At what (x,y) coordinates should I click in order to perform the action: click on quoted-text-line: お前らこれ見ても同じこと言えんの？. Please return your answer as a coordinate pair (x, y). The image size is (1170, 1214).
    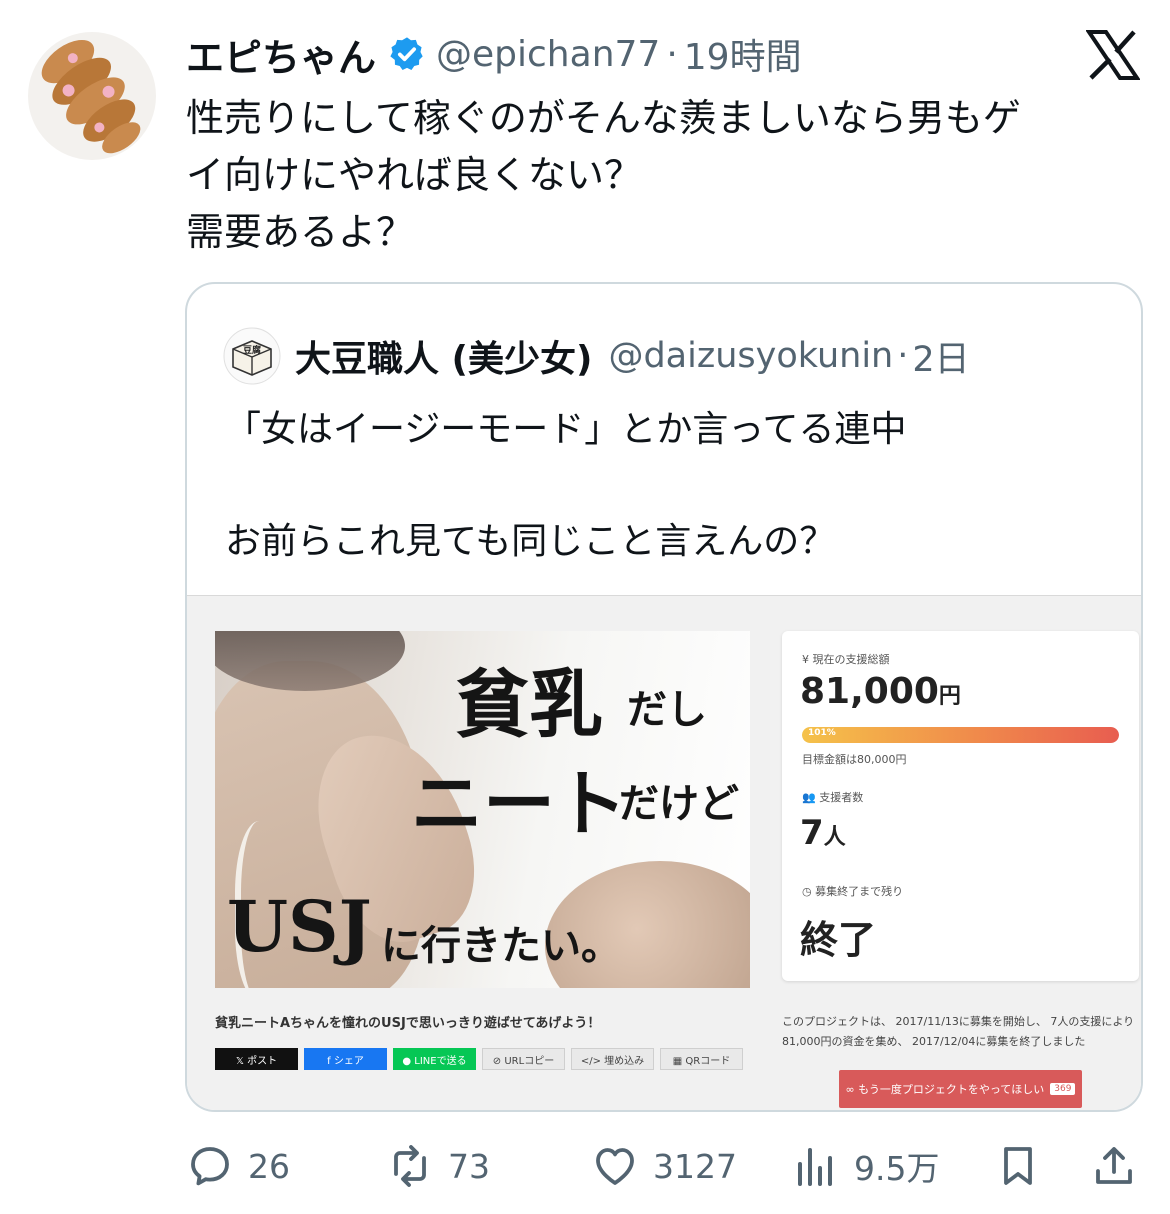
    Looking at the image, I should click on (530, 541).